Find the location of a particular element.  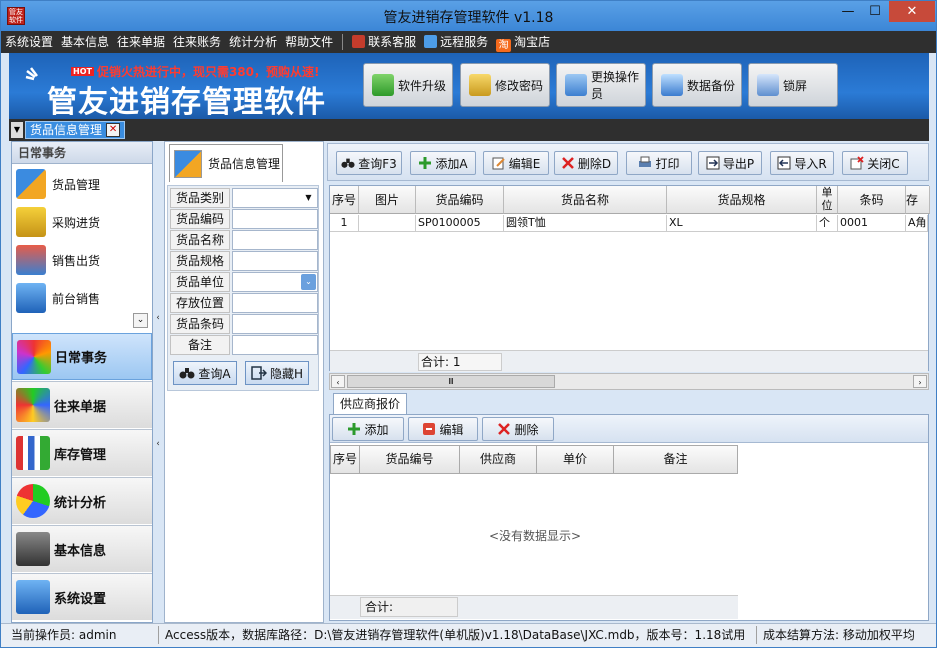

menu-documents: 往来单据 is located at coordinates (141, 42).